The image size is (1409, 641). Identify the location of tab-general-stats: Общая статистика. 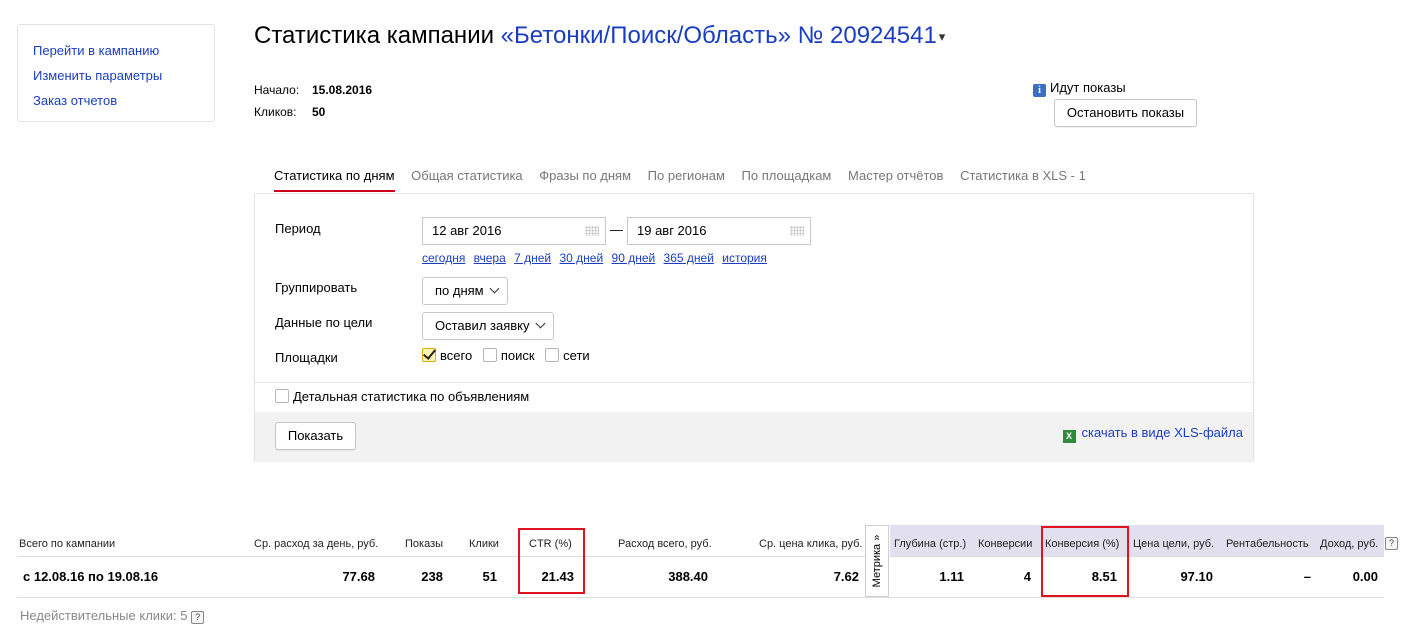
(467, 175).